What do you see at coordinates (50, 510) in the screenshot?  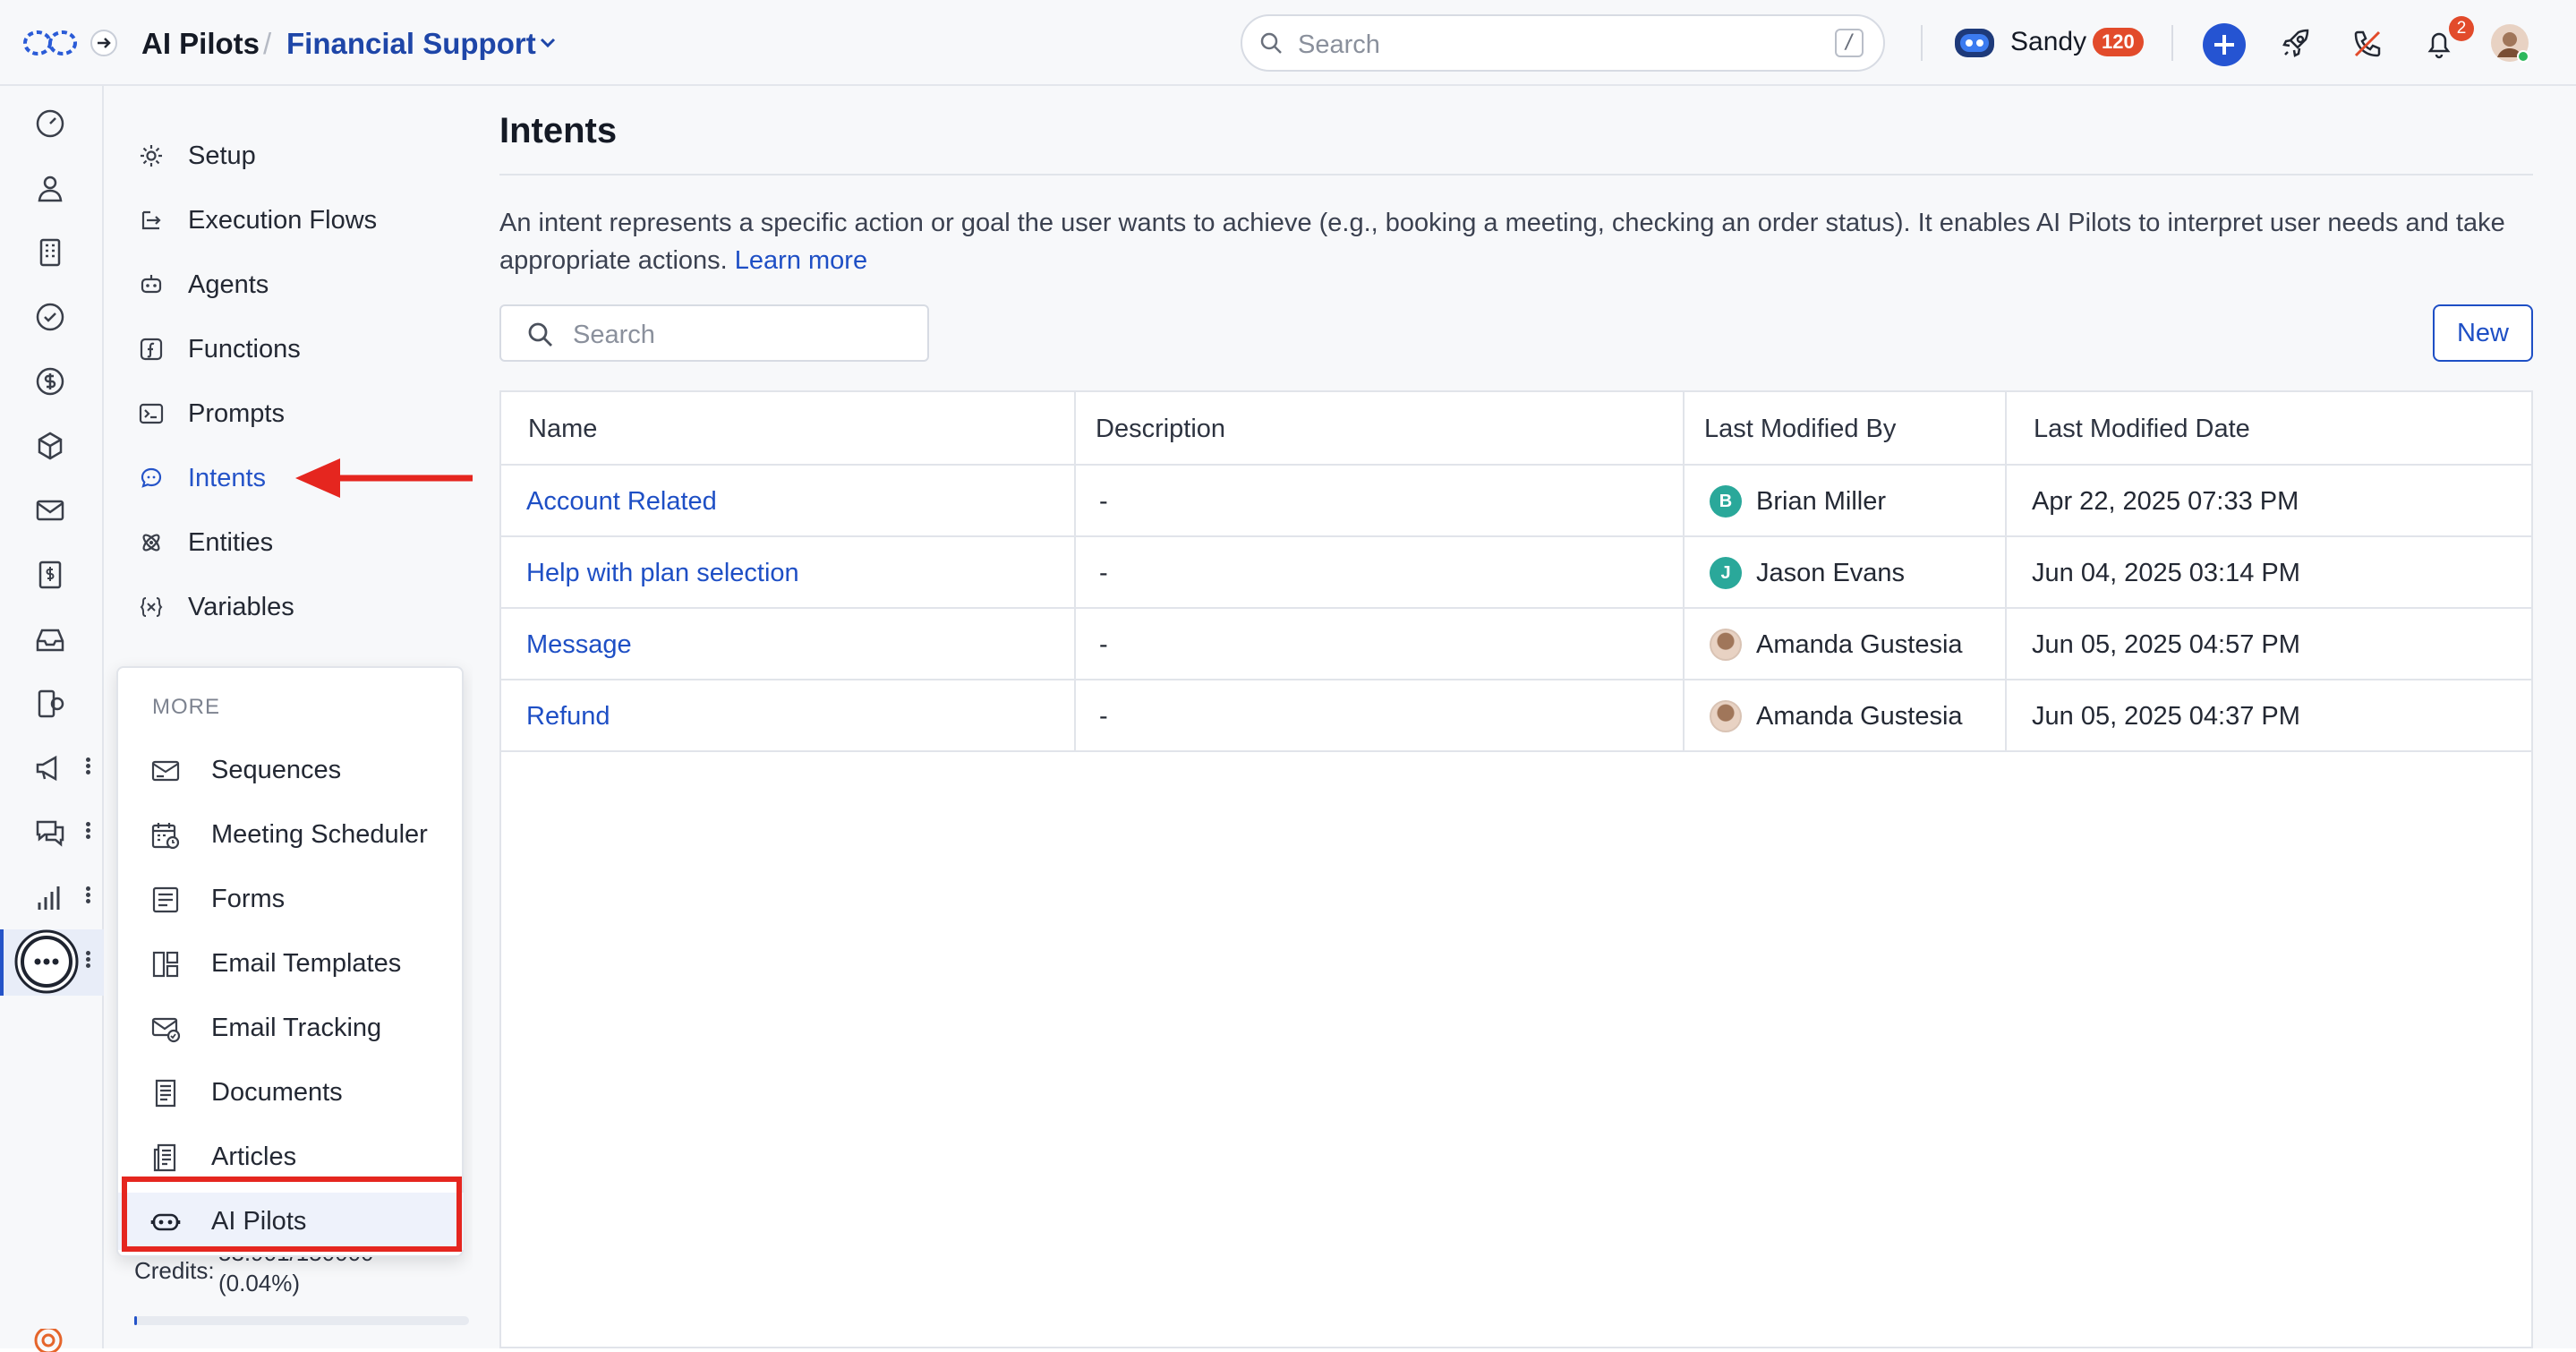 I see `email-icon` at bounding box center [50, 510].